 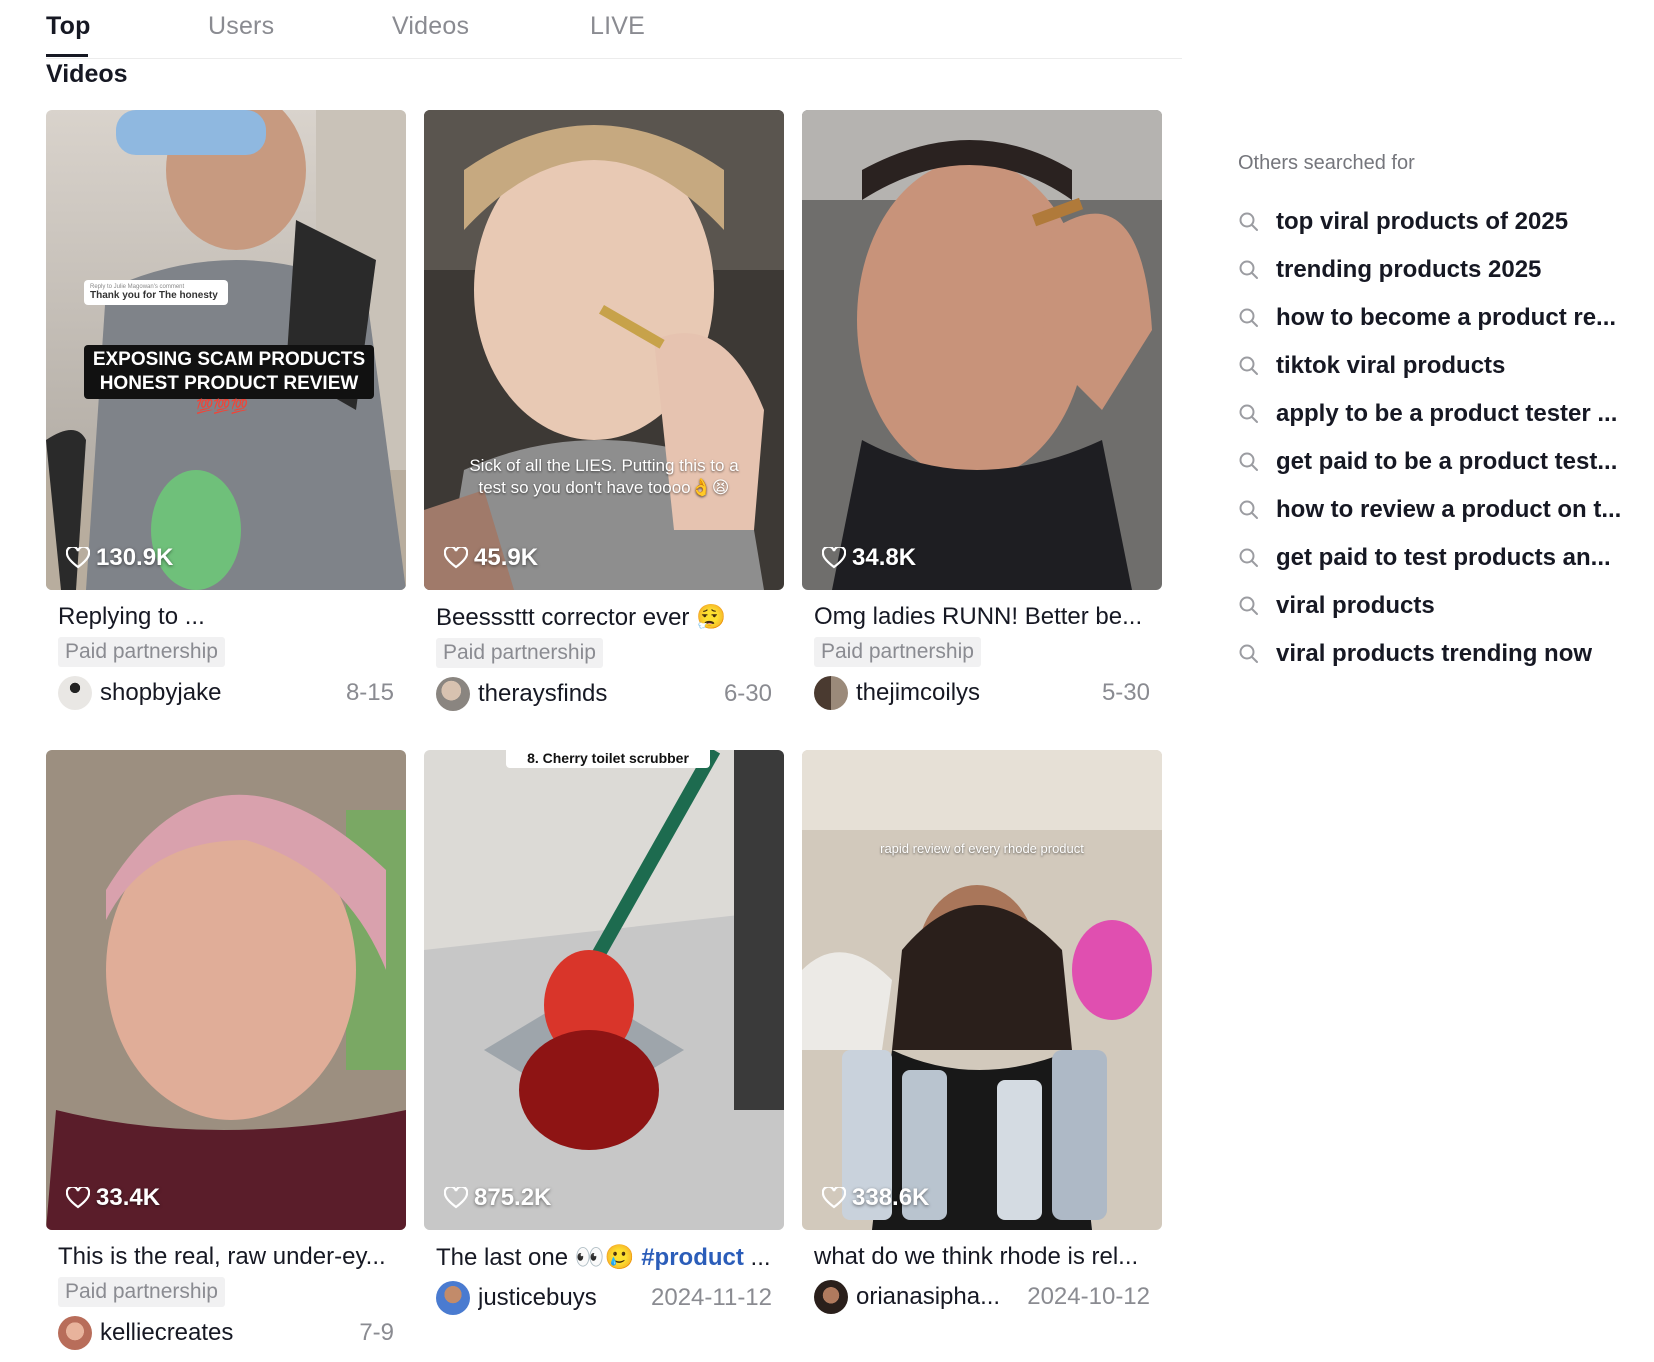 What do you see at coordinates (711, 1297) in the screenshot?
I see `post-date: 2024-11-12` at bounding box center [711, 1297].